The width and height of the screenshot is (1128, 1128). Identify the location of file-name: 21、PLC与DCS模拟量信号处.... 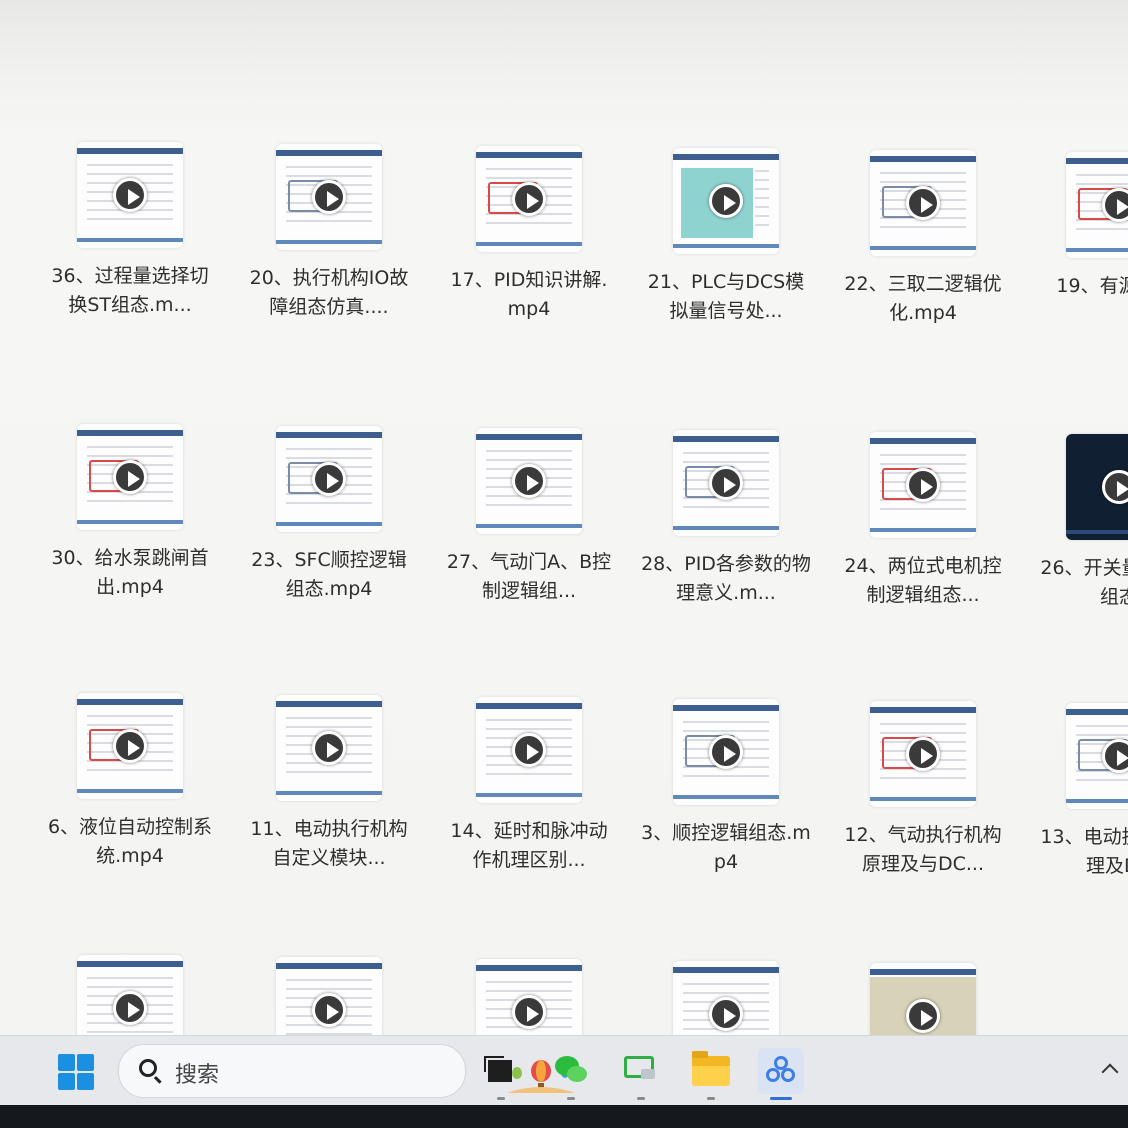
(726, 296).